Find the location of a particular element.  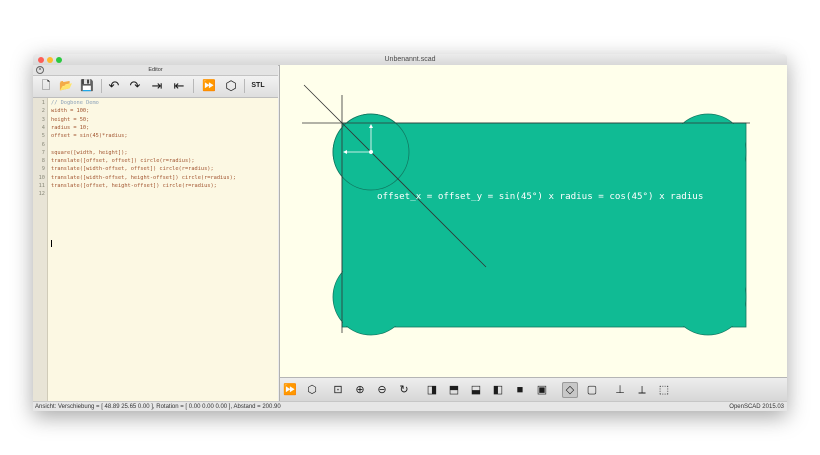

redo-icon: ↷ is located at coordinates (135, 86).